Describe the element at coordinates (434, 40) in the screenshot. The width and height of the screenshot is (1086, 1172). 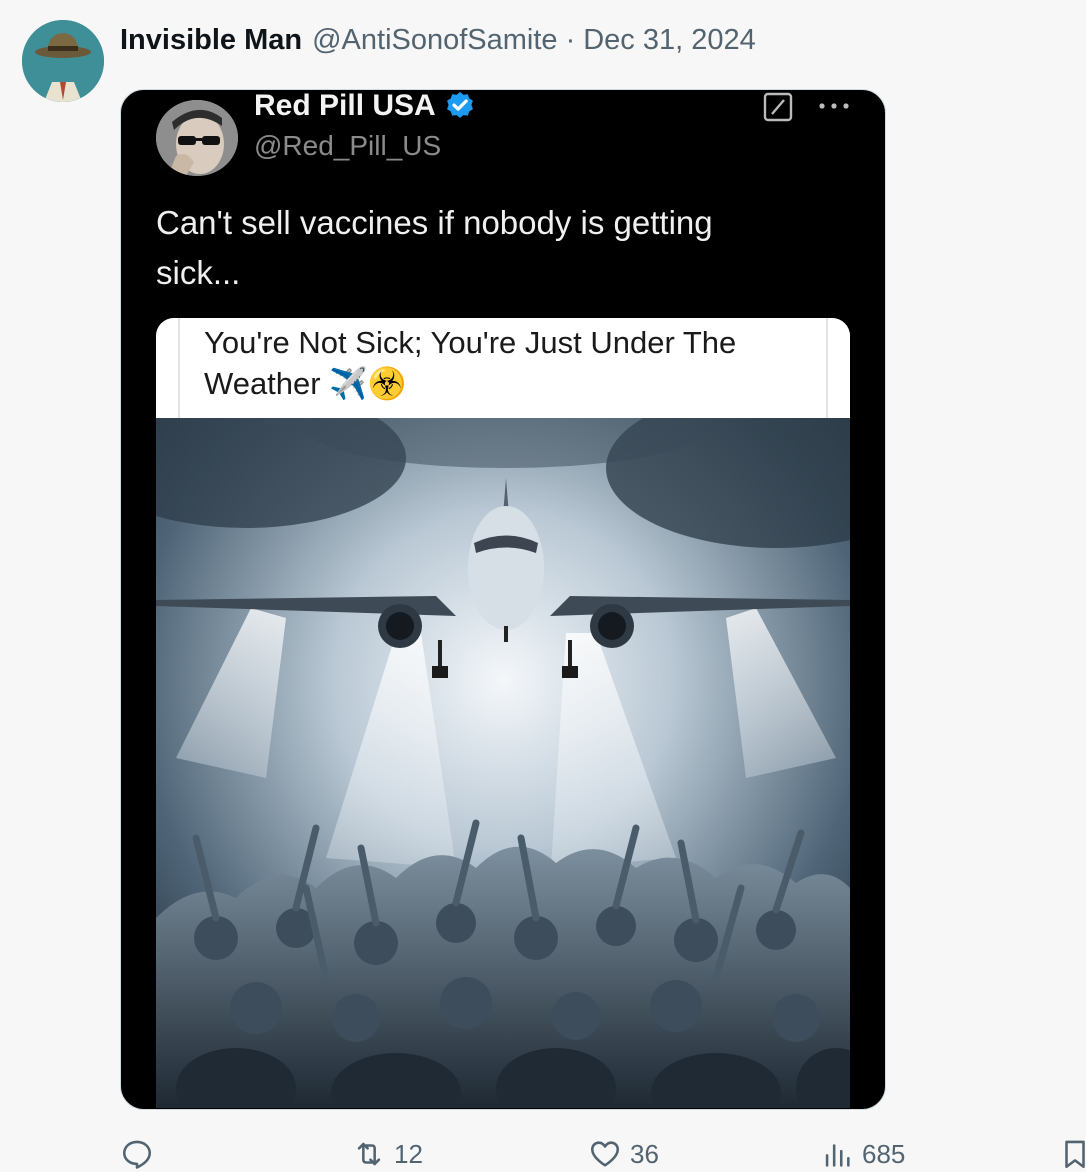
I see `author-handle: @AntiSonofSamite` at that location.